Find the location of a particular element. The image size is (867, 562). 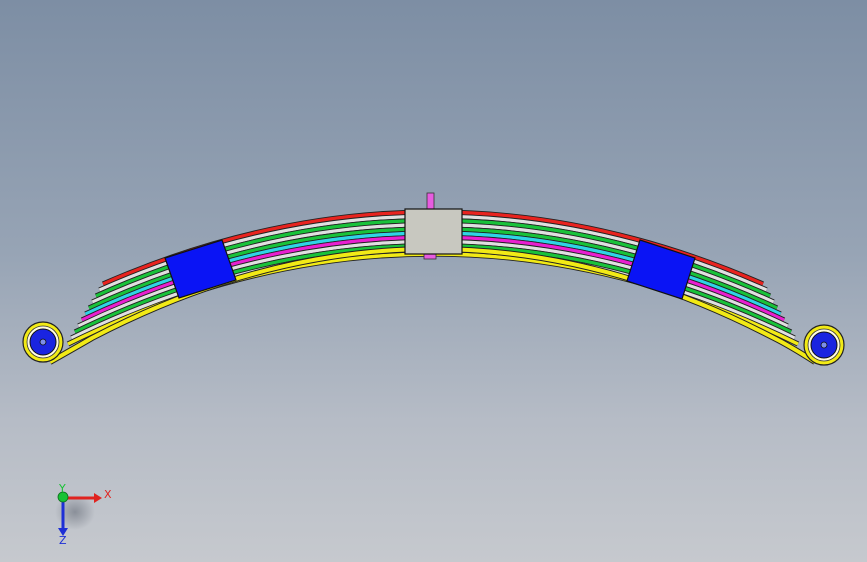

right-eye is located at coordinates (824, 345).